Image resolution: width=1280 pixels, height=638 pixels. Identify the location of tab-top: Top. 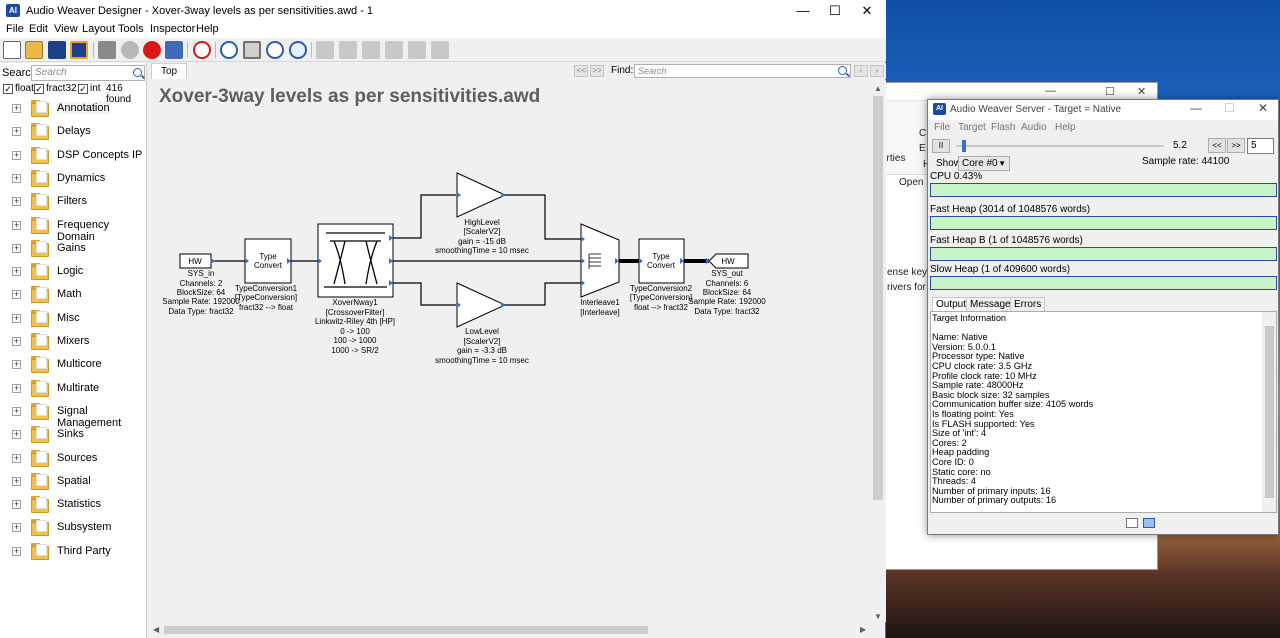
(169, 71).